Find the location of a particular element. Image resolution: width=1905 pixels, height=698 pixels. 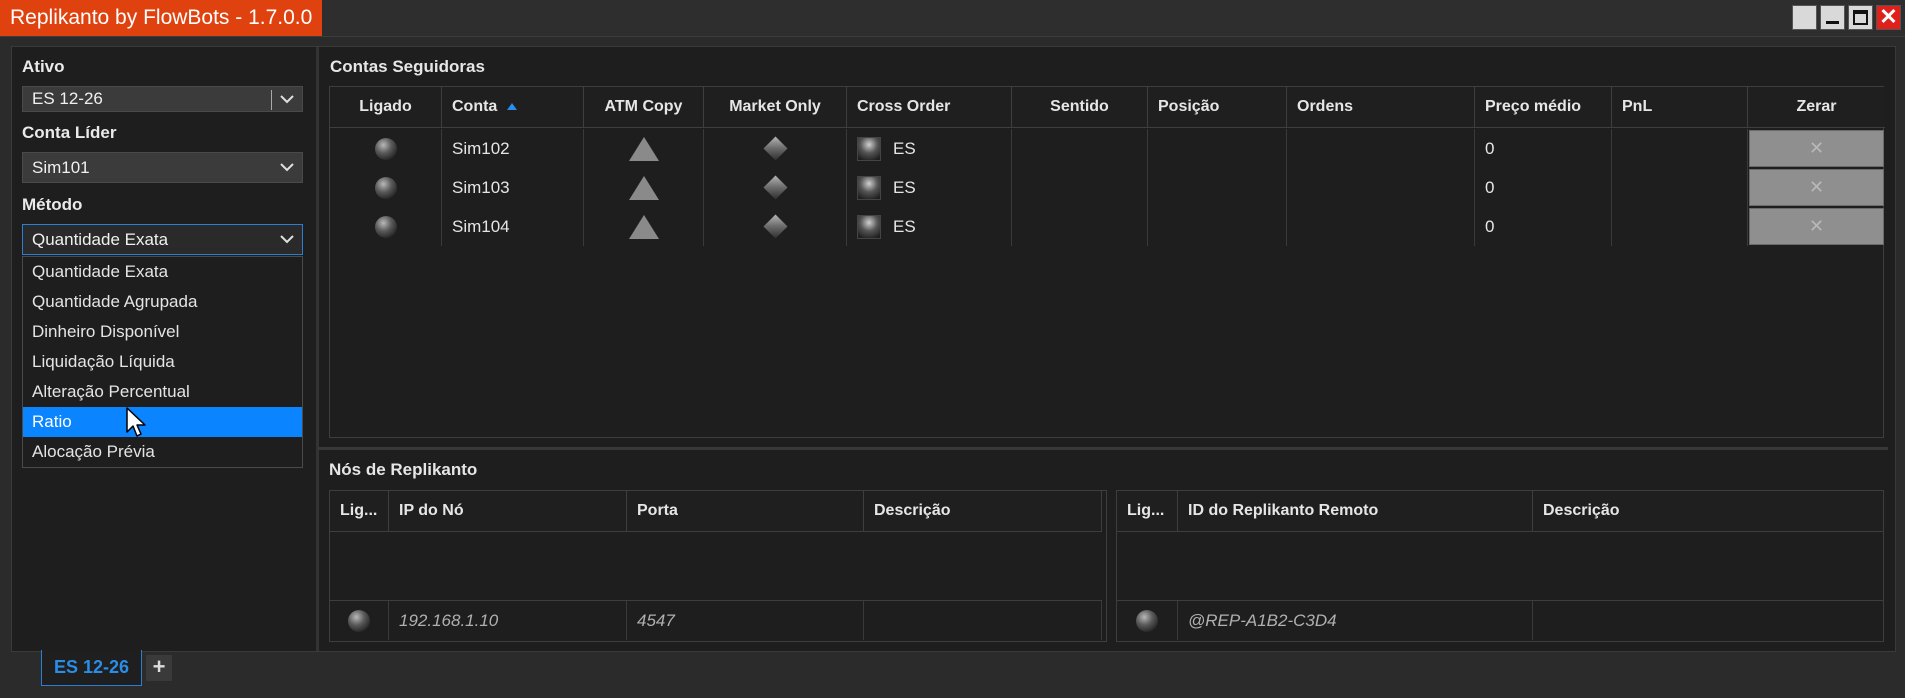

col-market-only: Market Only is located at coordinates (775, 107).